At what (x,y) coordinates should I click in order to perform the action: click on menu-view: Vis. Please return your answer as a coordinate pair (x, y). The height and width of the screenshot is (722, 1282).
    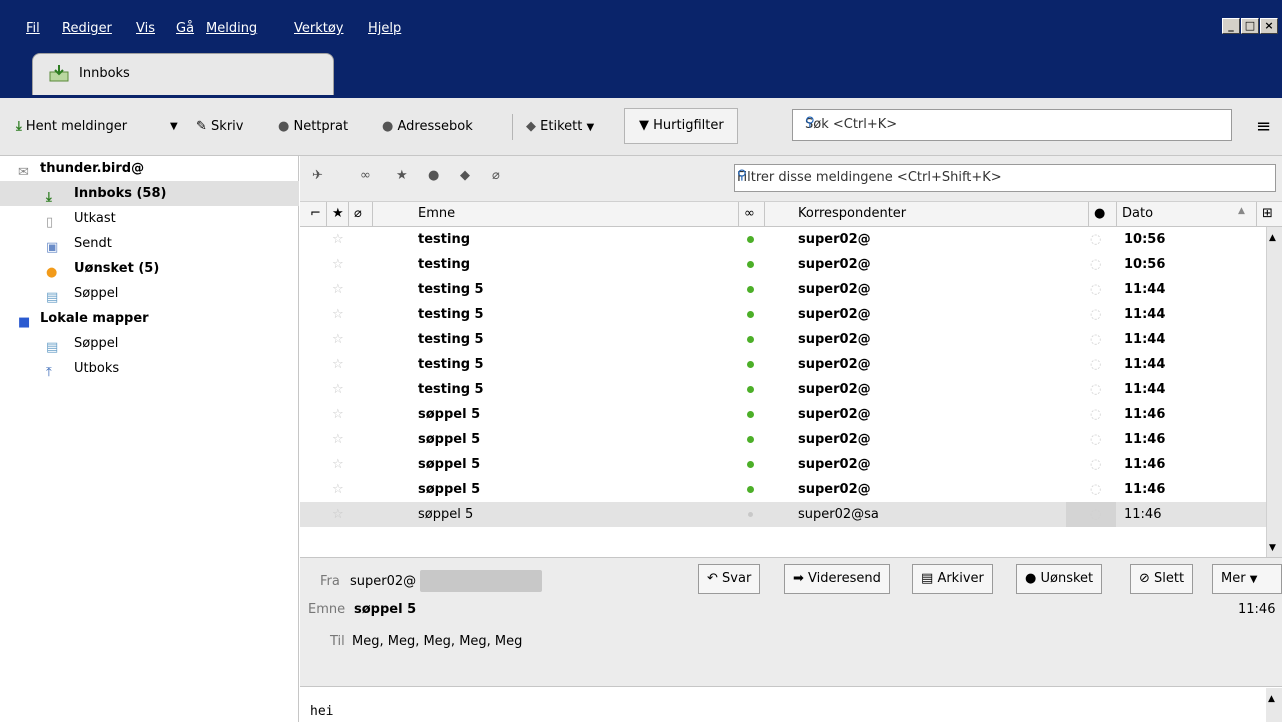
    Looking at the image, I should click on (145, 28).